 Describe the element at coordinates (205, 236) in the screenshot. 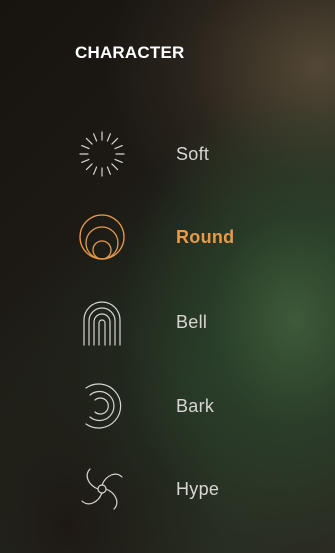

I see `option-label: Round` at that location.